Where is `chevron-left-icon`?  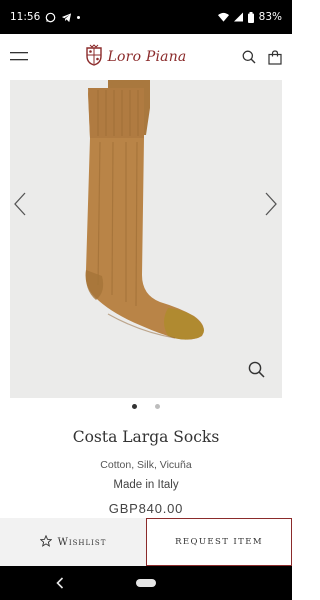
chevron-left-icon is located at coordinates (20, 206).